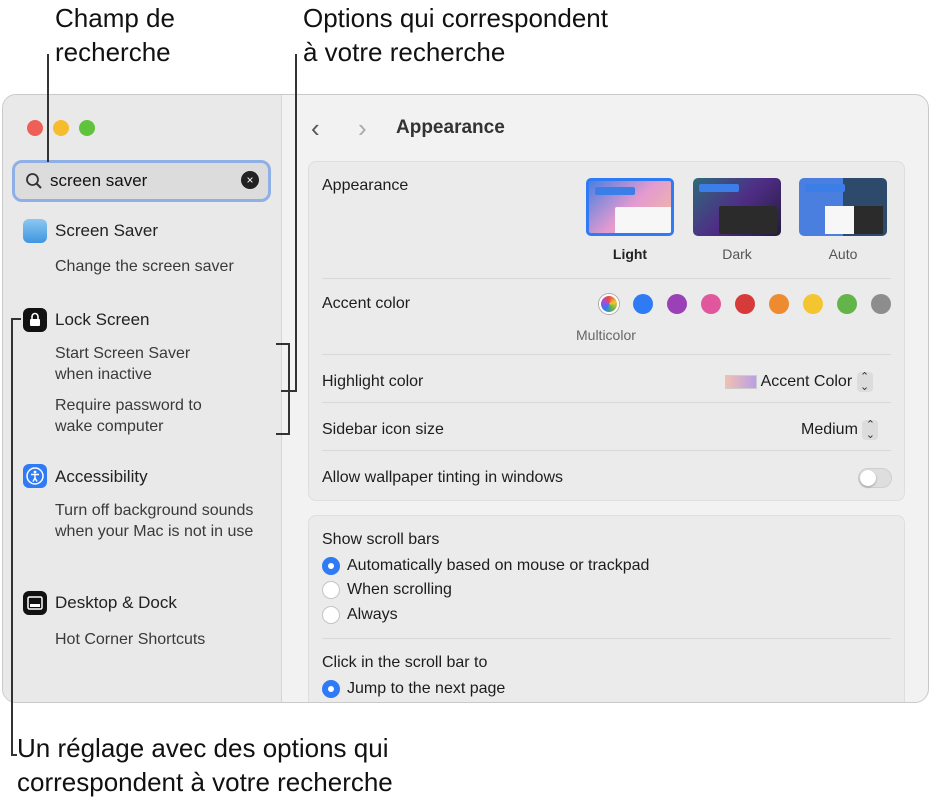  I want to click on toggle-knob, so click(868, 478).